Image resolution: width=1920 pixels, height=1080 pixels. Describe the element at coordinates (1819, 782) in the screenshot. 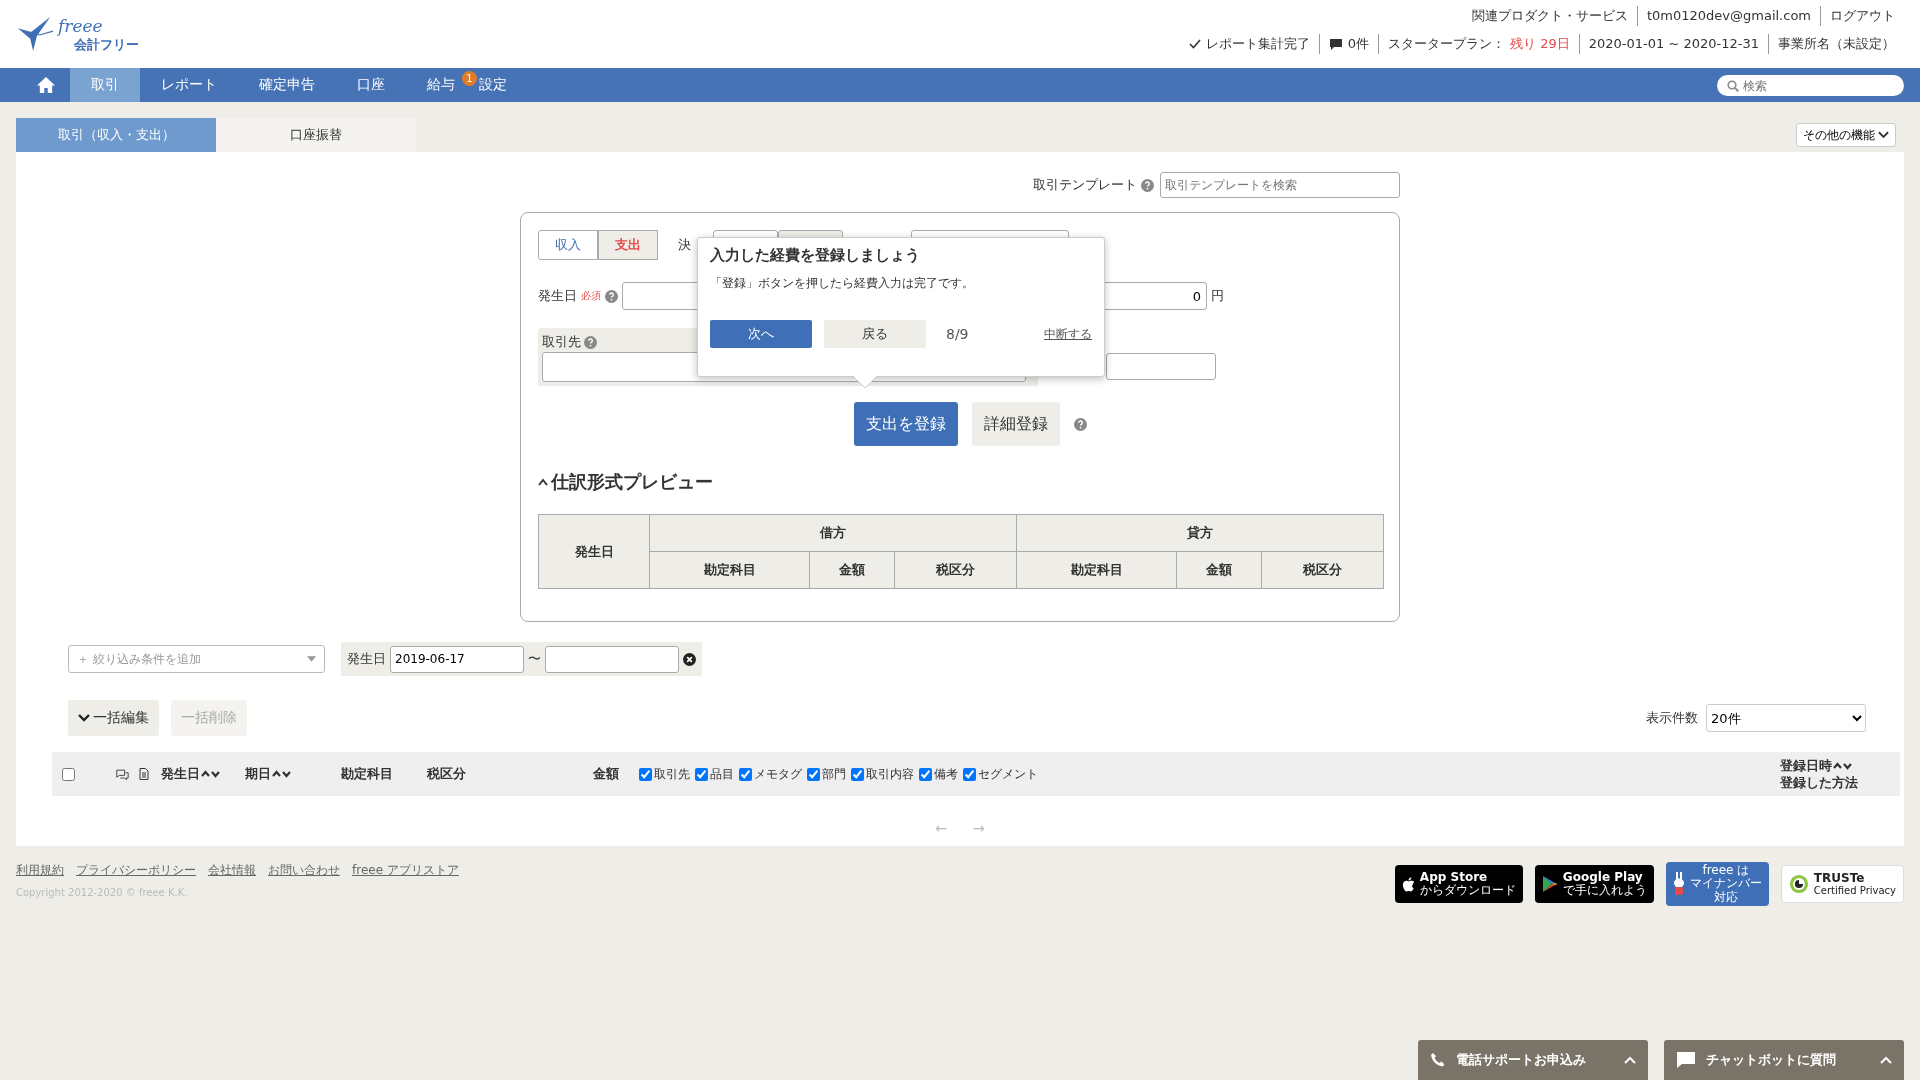

I see `column-header: 登録した方法` at that location.